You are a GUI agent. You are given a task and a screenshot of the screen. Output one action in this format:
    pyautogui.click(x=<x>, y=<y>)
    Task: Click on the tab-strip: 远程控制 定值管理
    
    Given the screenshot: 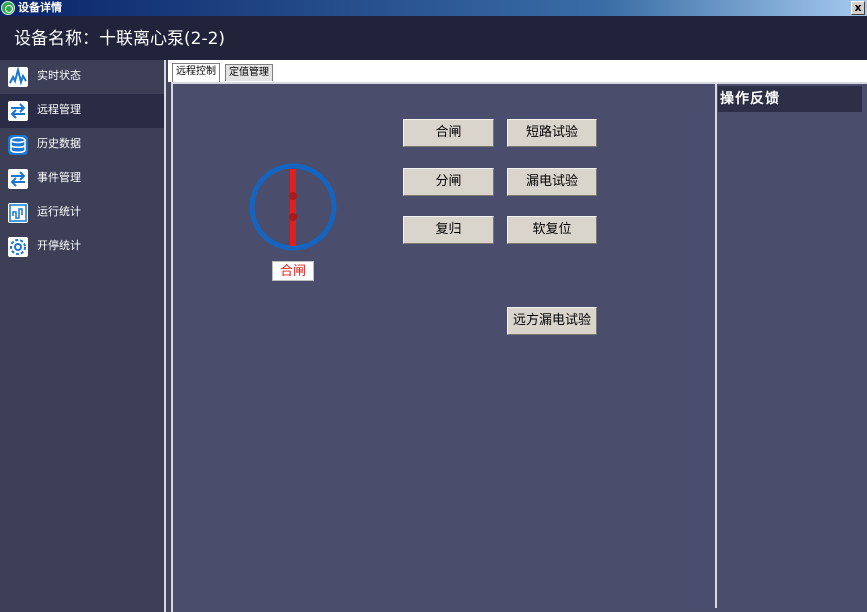 What is the action you would take?
    pyautogui.click(x=517, y=71)
    